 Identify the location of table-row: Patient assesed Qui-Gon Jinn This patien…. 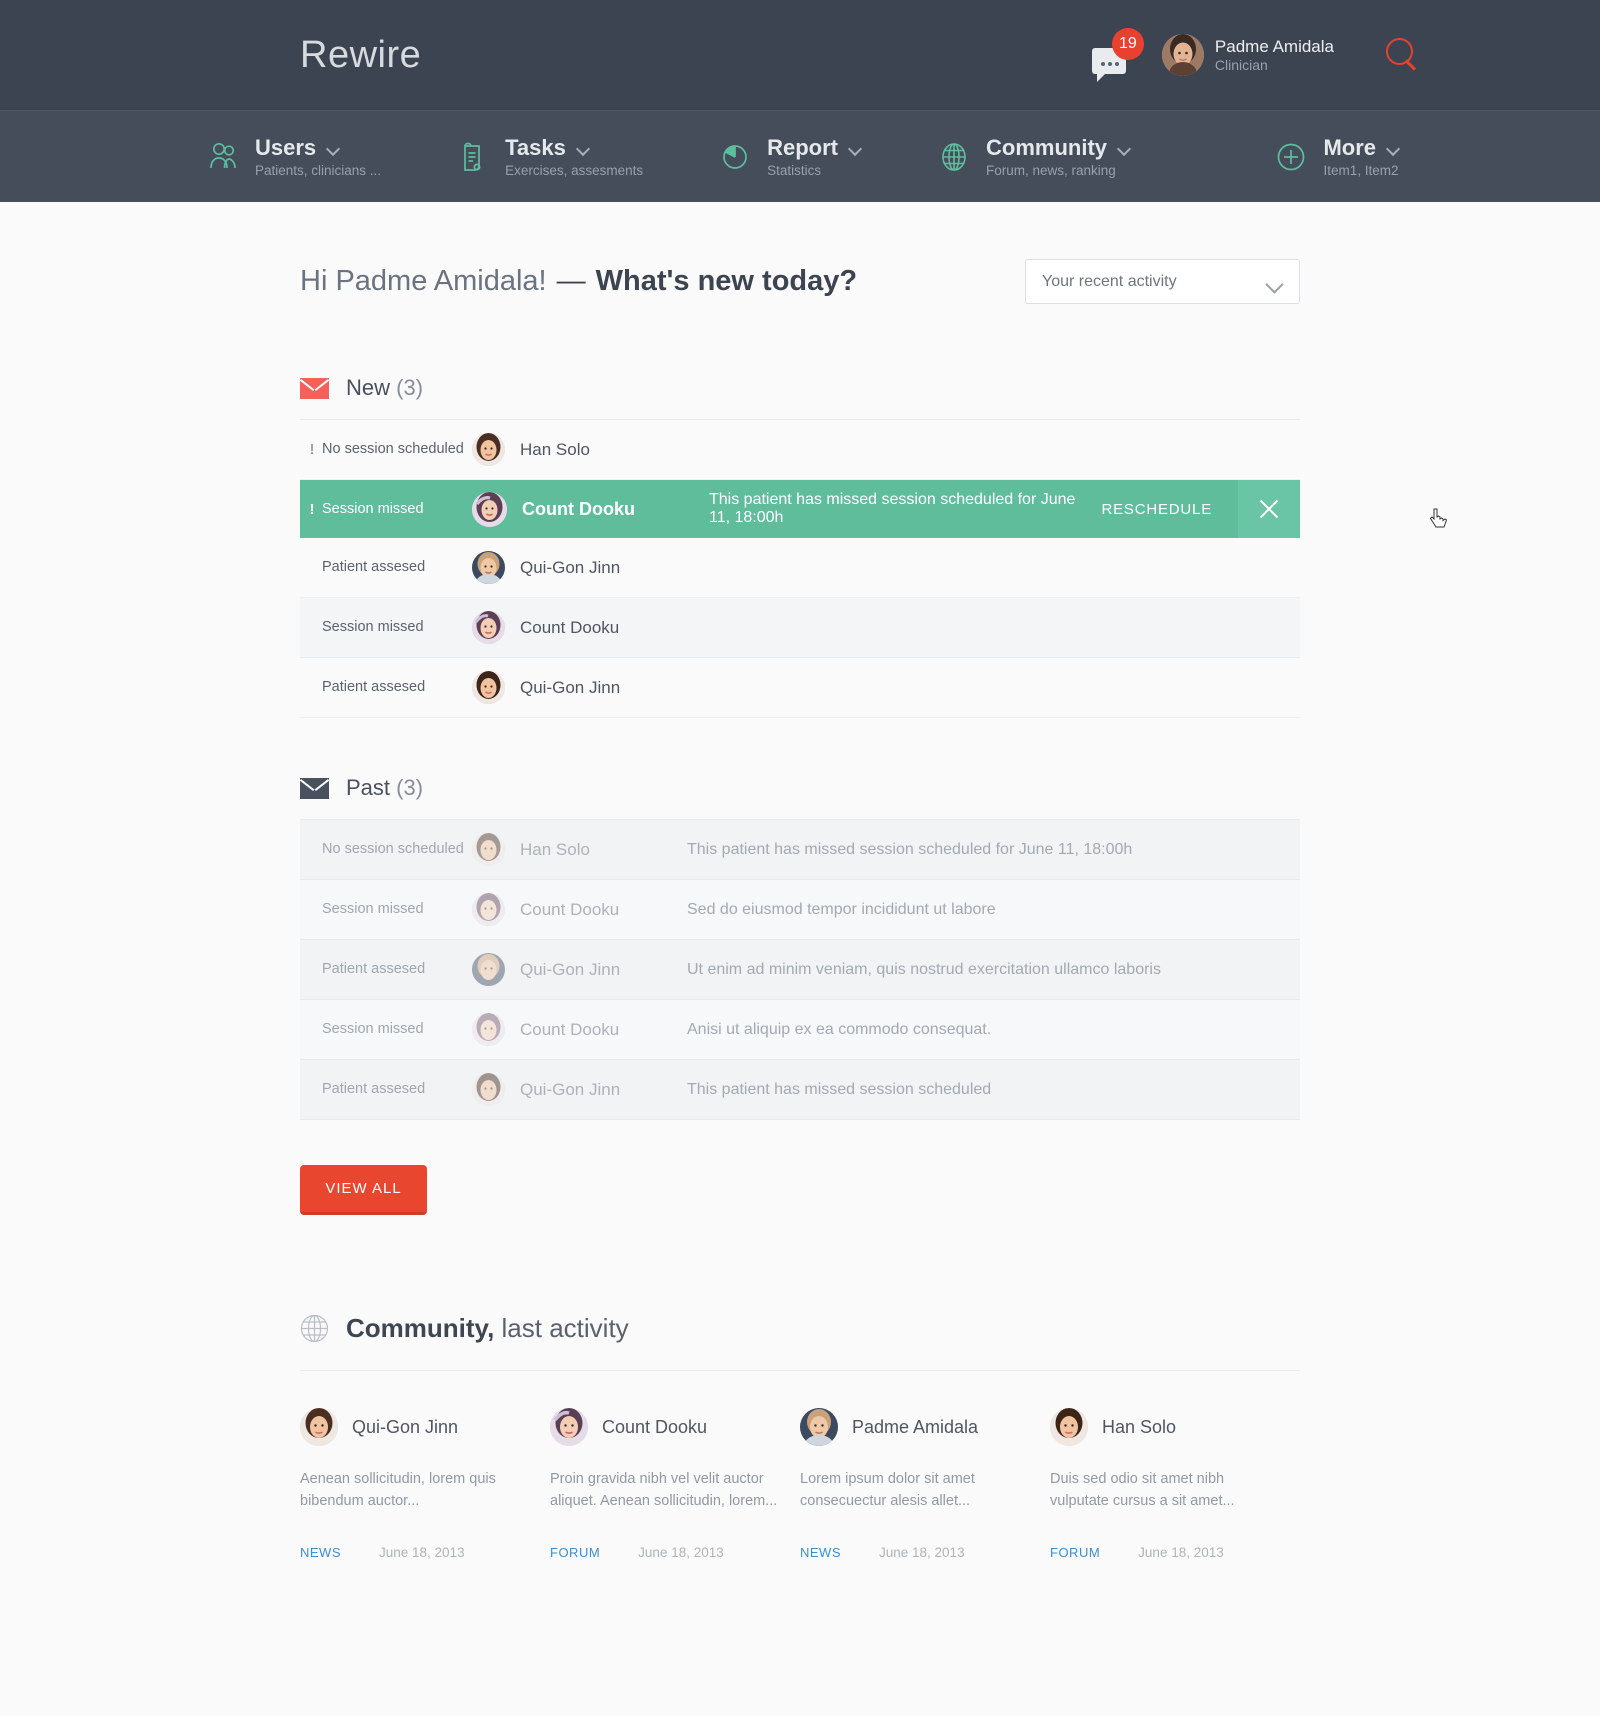
(800, 1090).